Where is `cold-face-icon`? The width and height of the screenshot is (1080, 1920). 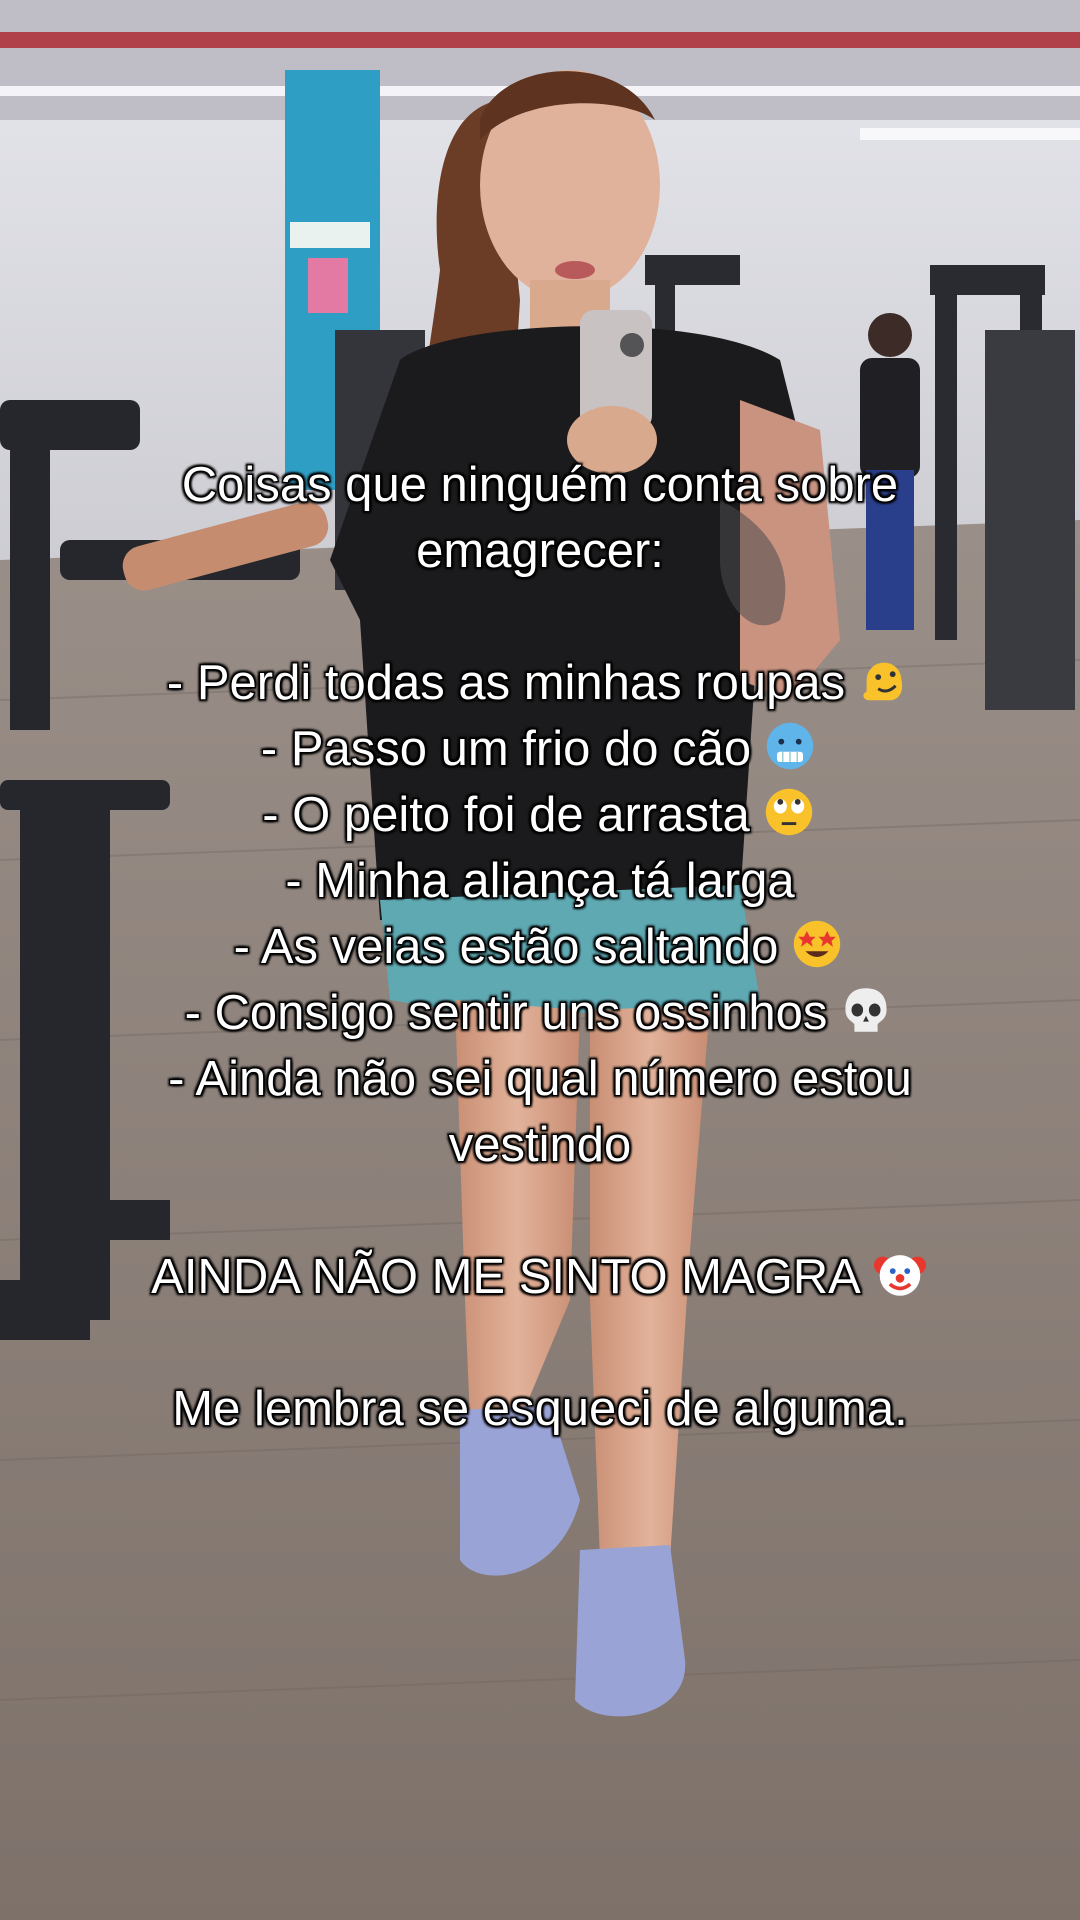
cold-face-icon is located at coordinates (790, 746).